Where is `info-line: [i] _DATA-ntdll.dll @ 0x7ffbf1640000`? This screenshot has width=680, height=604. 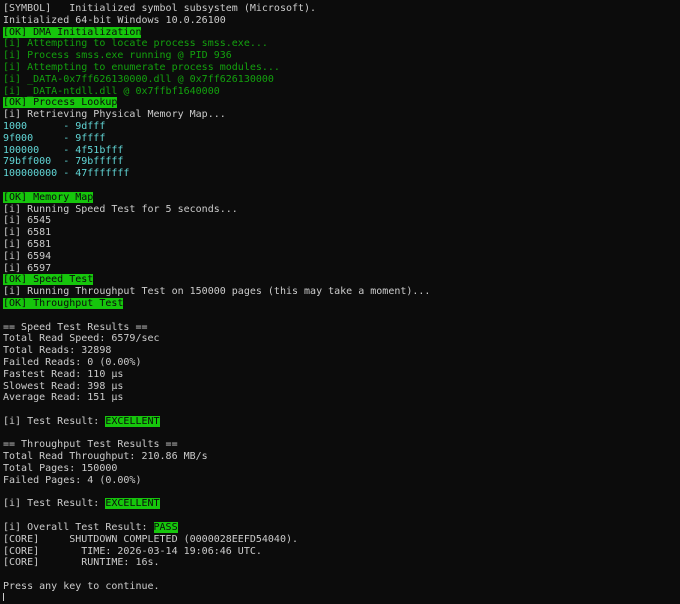
info-line: [i] _DATA-ntdll.dll @ 0x7ffbf1640000 is located at coordinates (111, 91).